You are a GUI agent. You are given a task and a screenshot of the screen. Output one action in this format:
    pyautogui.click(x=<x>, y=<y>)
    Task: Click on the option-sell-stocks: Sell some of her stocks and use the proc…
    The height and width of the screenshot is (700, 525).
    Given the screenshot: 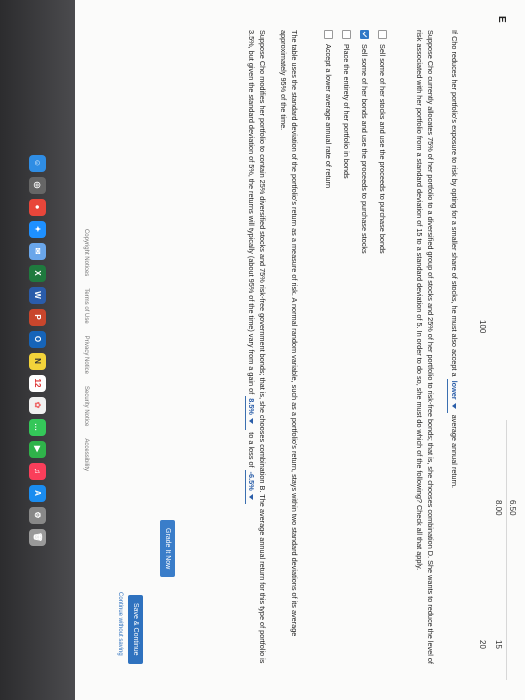 What is the action you would take?
    pyautogui.click(x=382, y=142)
    